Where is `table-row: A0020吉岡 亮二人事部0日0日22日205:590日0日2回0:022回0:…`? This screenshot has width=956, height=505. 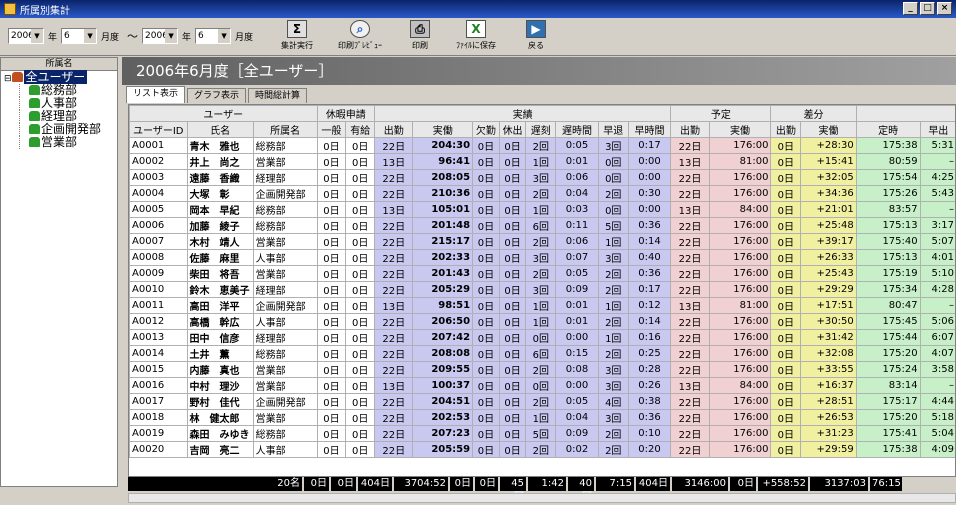
table-row: A0020吉岡 亮二人事部0日0日22日205:590日0日2回0:022回0:… is located at coordinates (543, 450).